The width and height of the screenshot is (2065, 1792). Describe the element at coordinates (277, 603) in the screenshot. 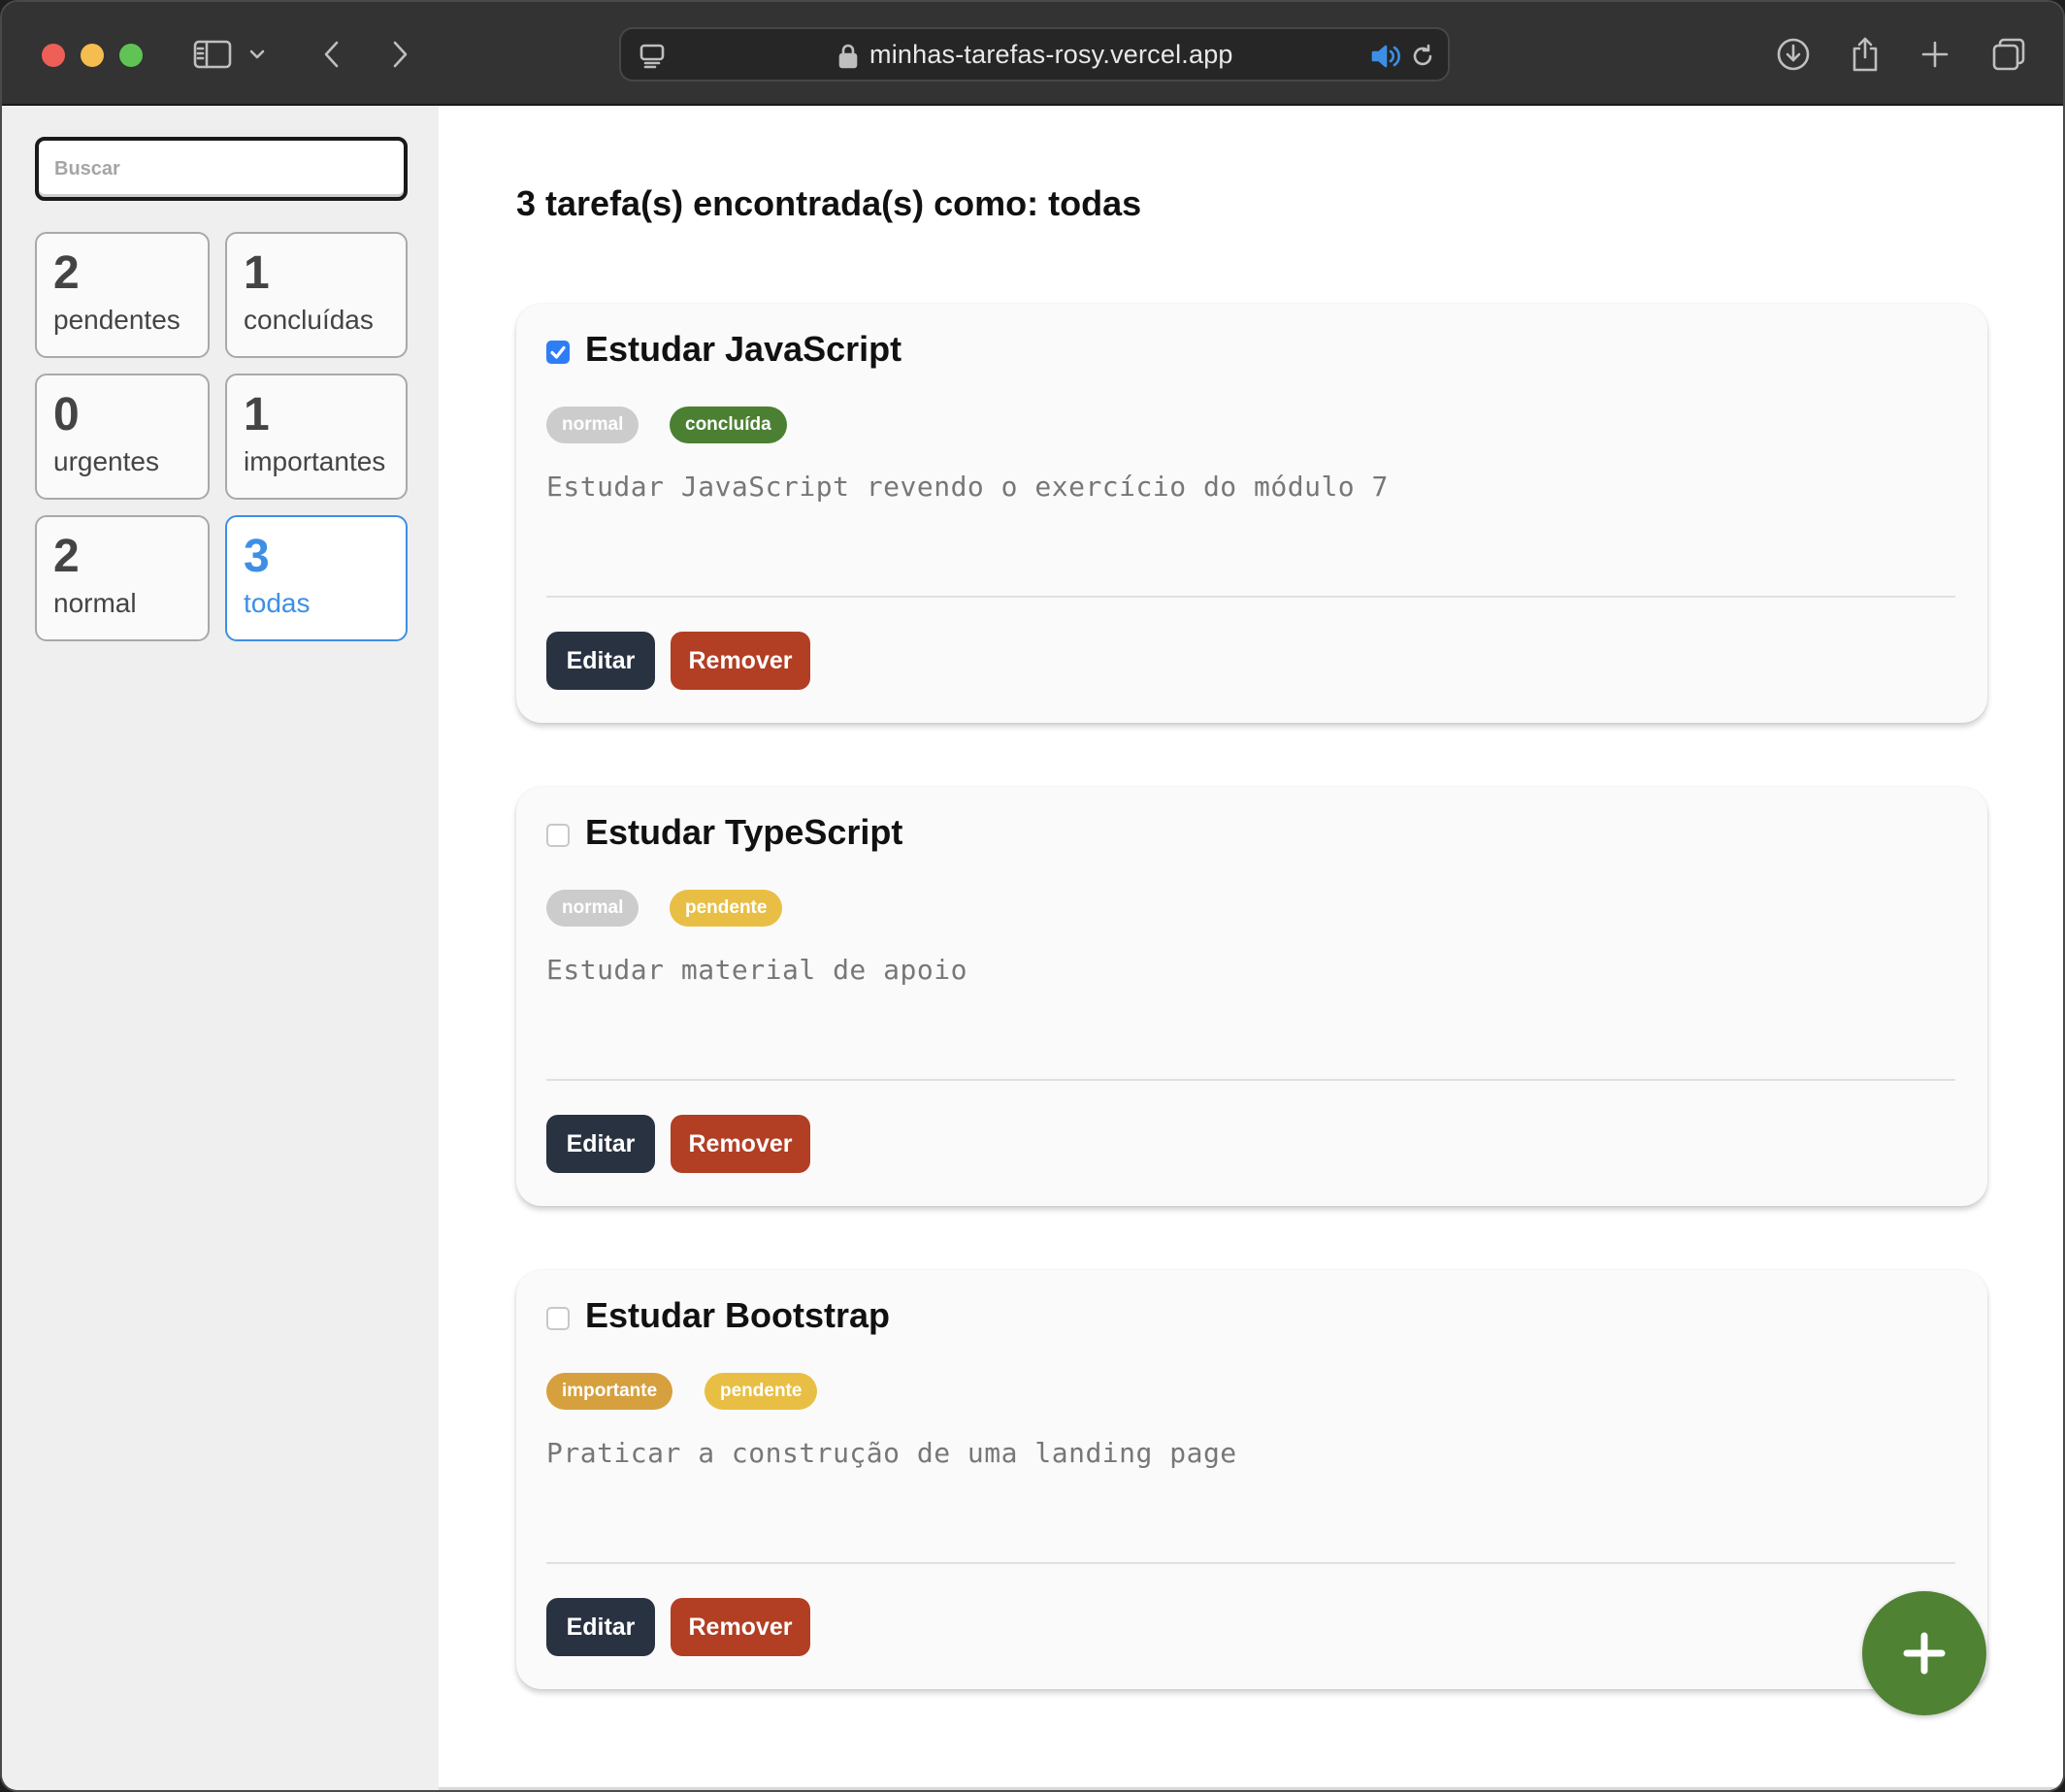

I see `filter-label: todas` at that location.